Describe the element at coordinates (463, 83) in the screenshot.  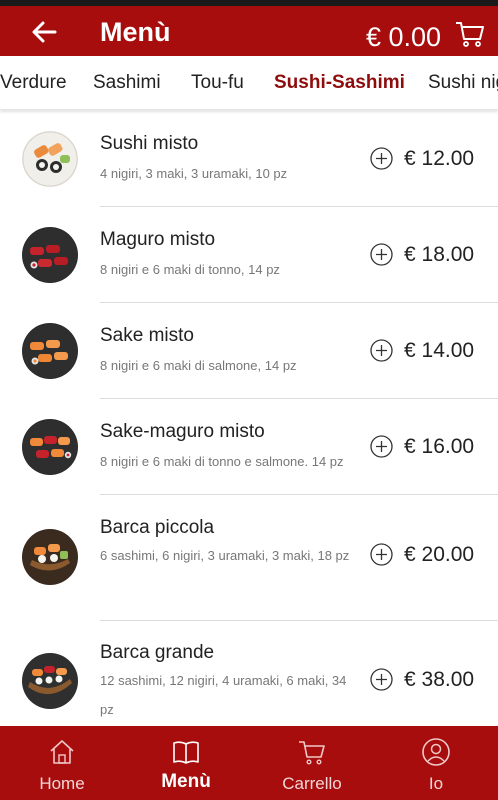
I see `tab-sushi-nigiri: Sushi nig` at that location.